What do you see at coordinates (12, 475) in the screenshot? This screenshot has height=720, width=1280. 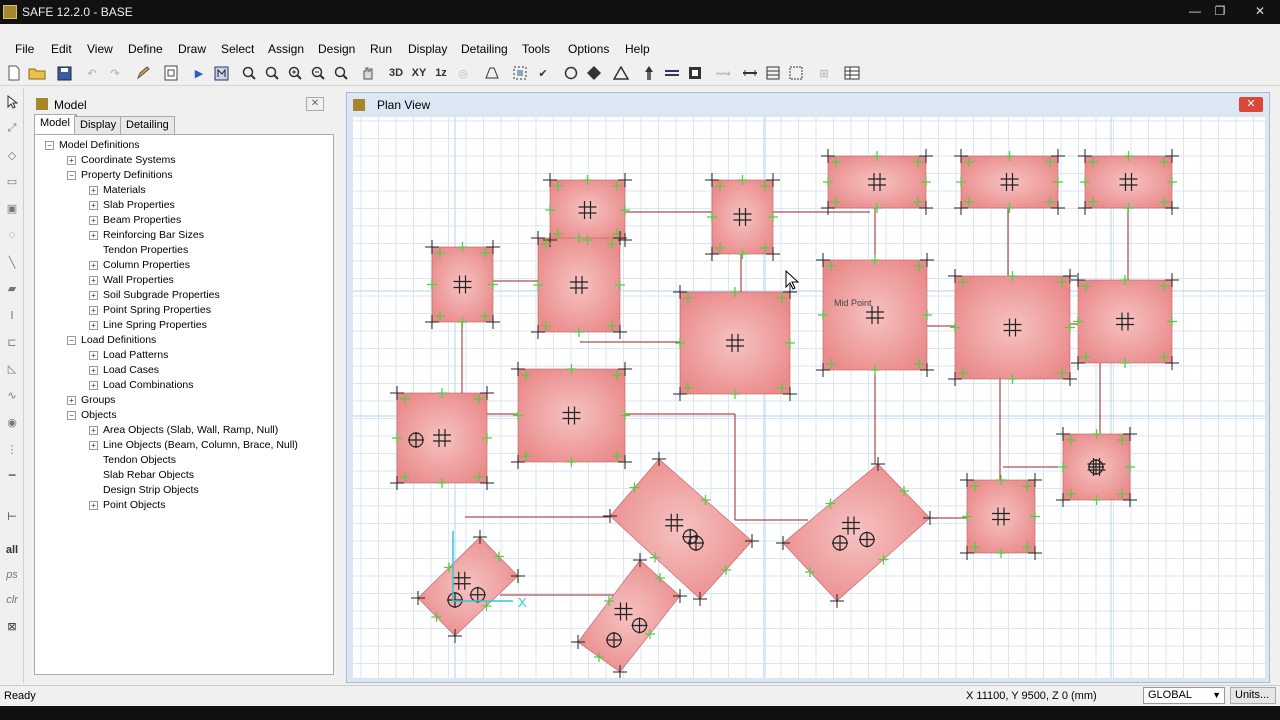 I see `snap-line-icon: ━` at bounding box center [12, 475].